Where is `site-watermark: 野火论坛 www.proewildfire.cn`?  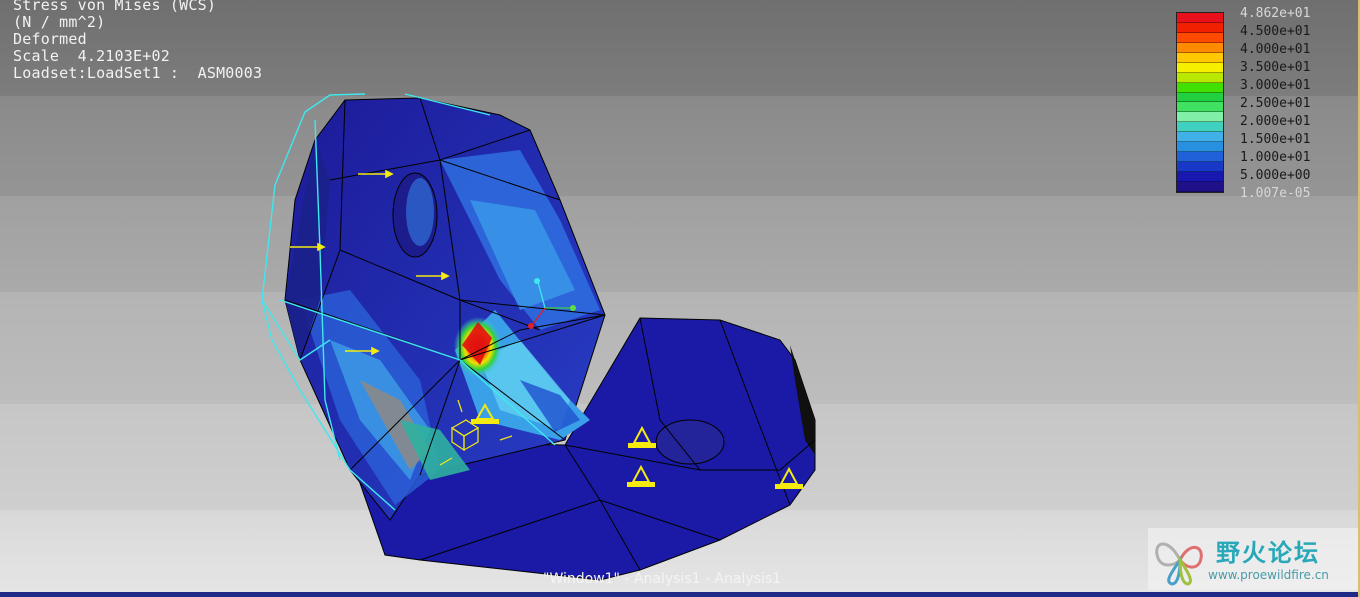
site-watermark: 野火论坛 www.proewildfire.cn is located at coordinates (1253, 559).